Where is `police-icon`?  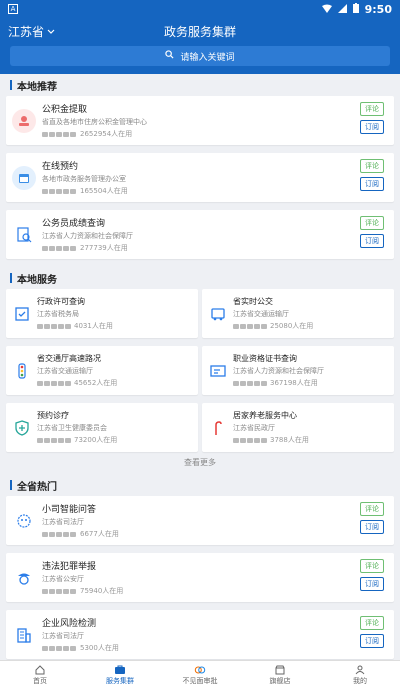 police-icon is located at coordinates (24, 578).